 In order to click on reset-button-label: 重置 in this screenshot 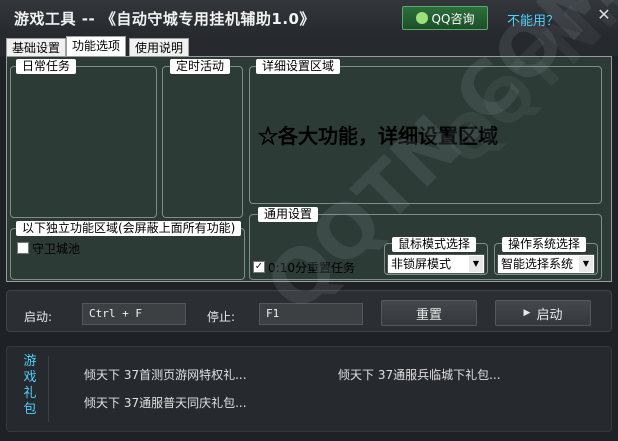, I will do `click(428, 315)`.